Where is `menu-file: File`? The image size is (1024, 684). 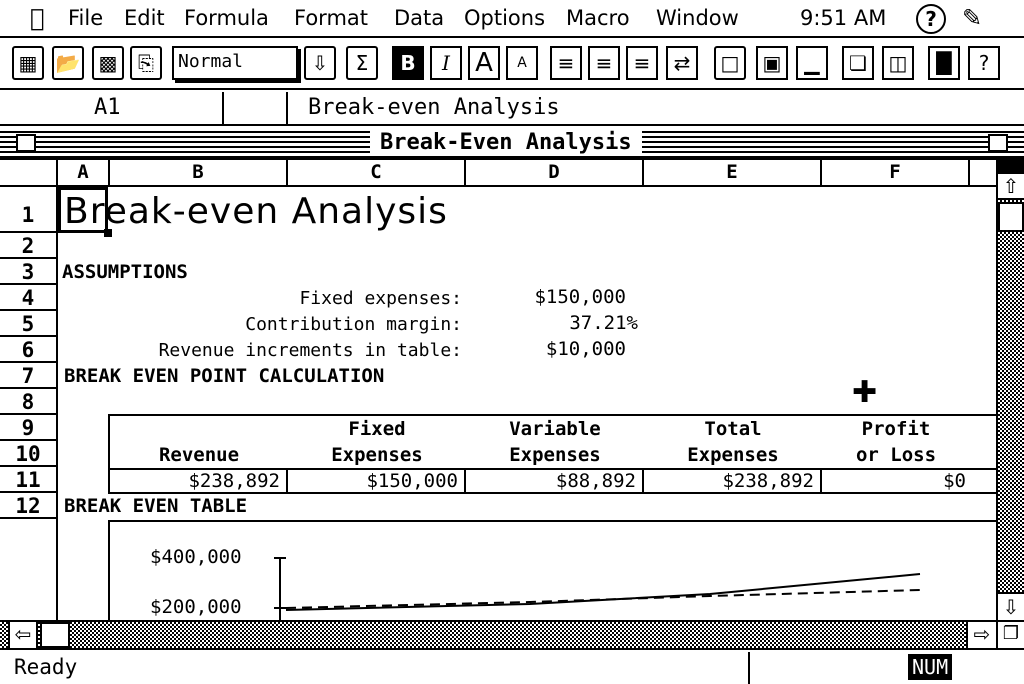
menu-file: File is located at coordinates (85, 18).